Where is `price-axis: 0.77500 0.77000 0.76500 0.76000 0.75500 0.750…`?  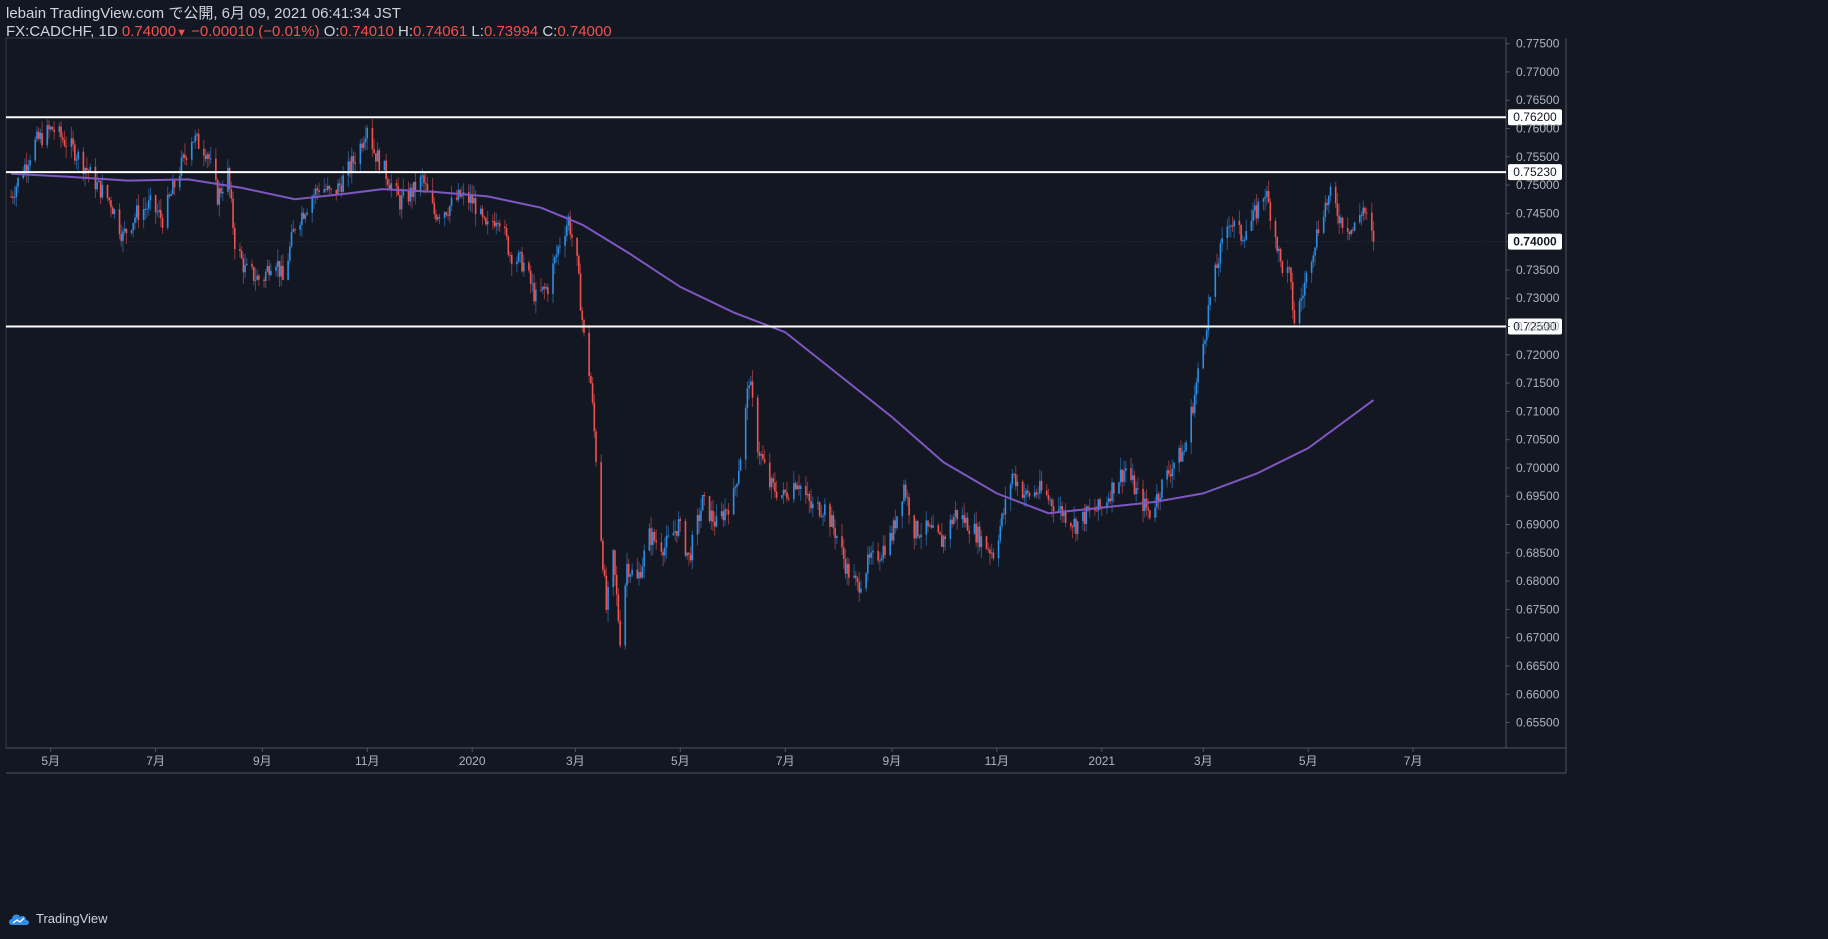
price-axis: 0.77500 0.77000 0.76500 0.76000 0.75500 0.750… is located at coordinates (1534, 383).